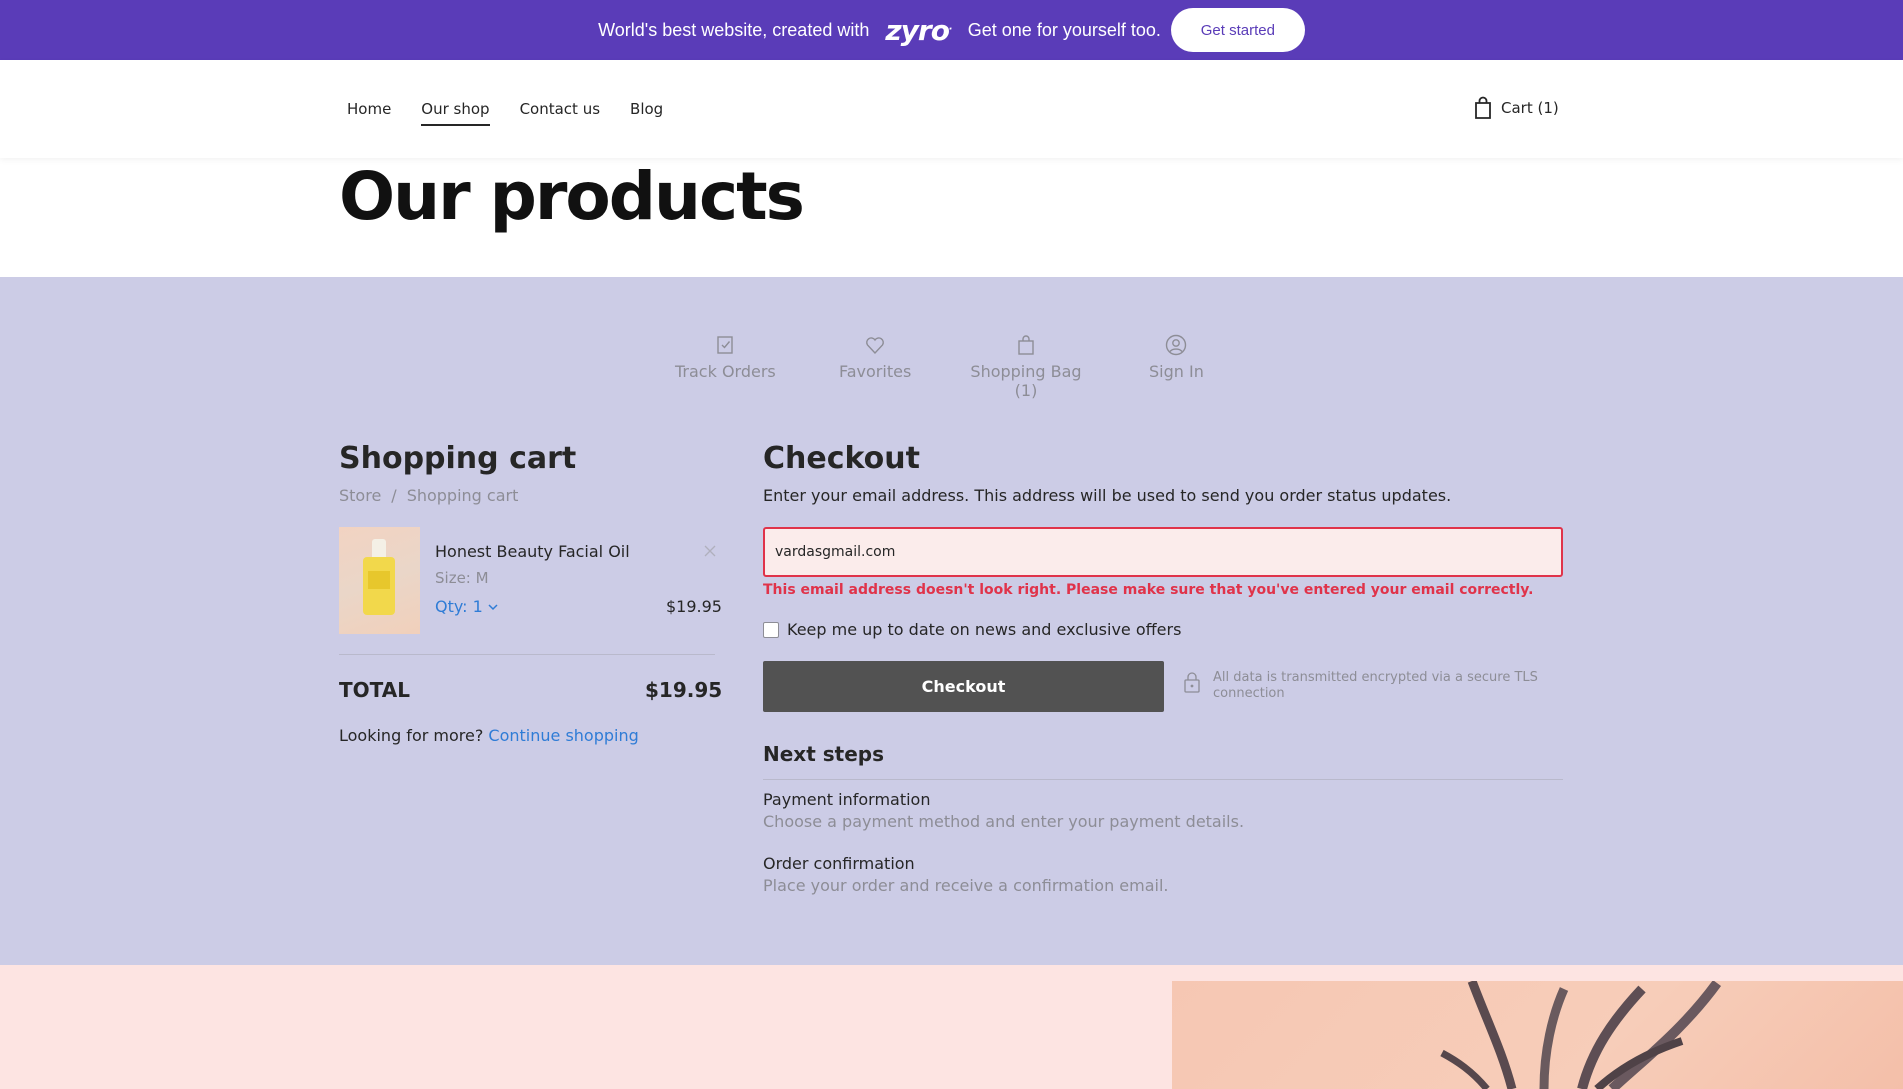 The height and width of the screenshot is (1089, 1903). Describe the element at coordinates (1026, 390) in the screenshot. I see `bag-count: (1)` at that location.